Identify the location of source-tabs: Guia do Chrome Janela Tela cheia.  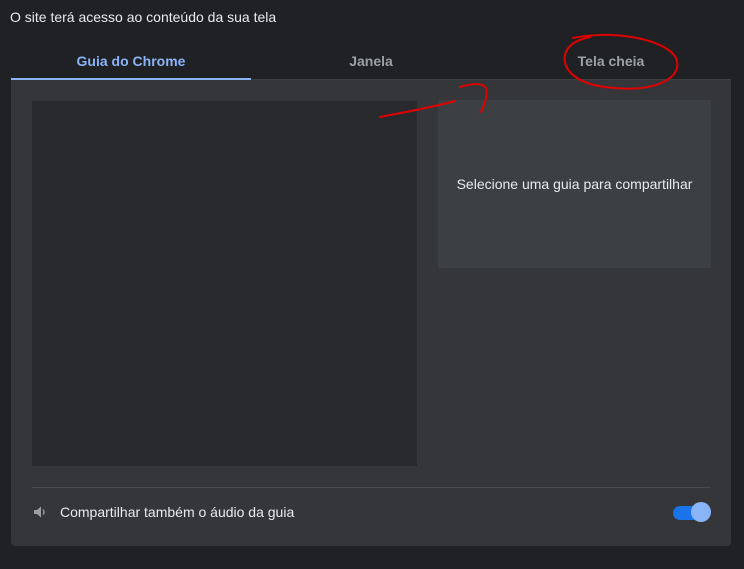
(371, 61).